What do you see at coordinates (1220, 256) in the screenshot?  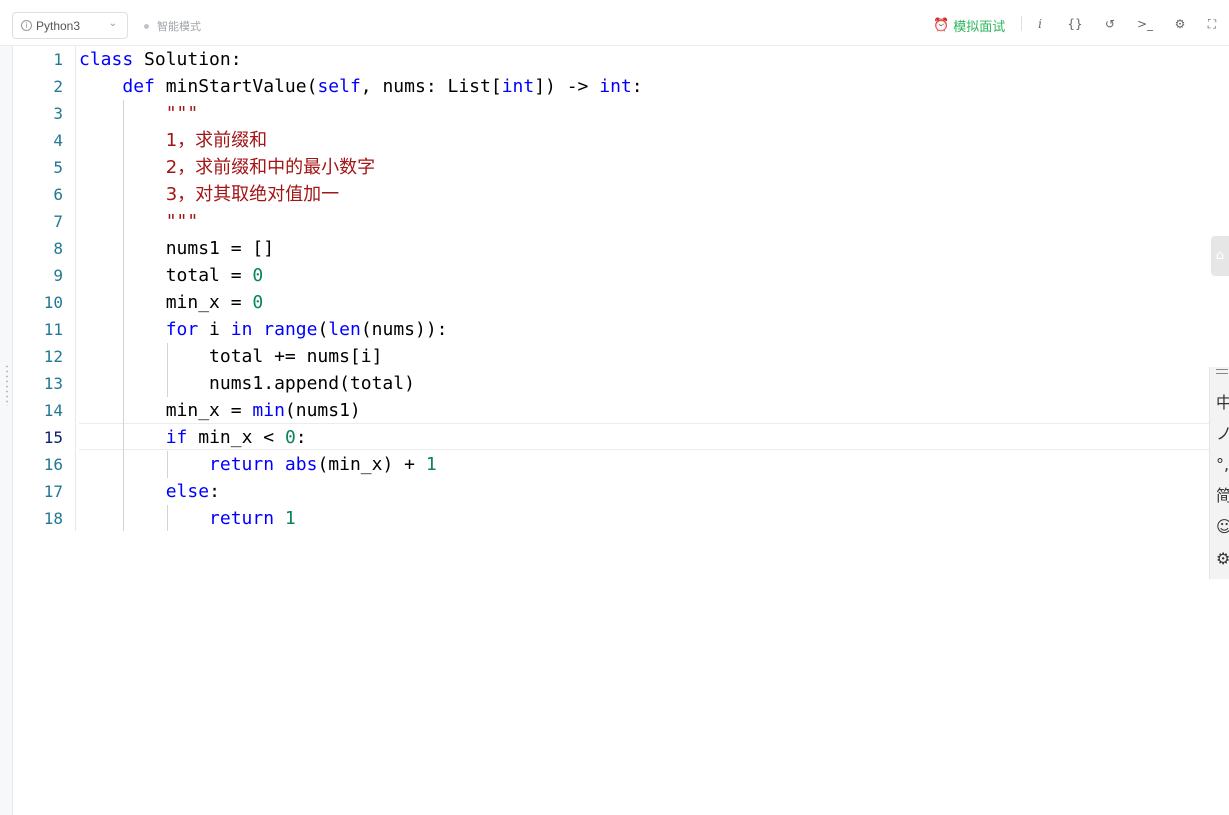 I see `side-tab: ⌂` at bounding box center [1220, 256].